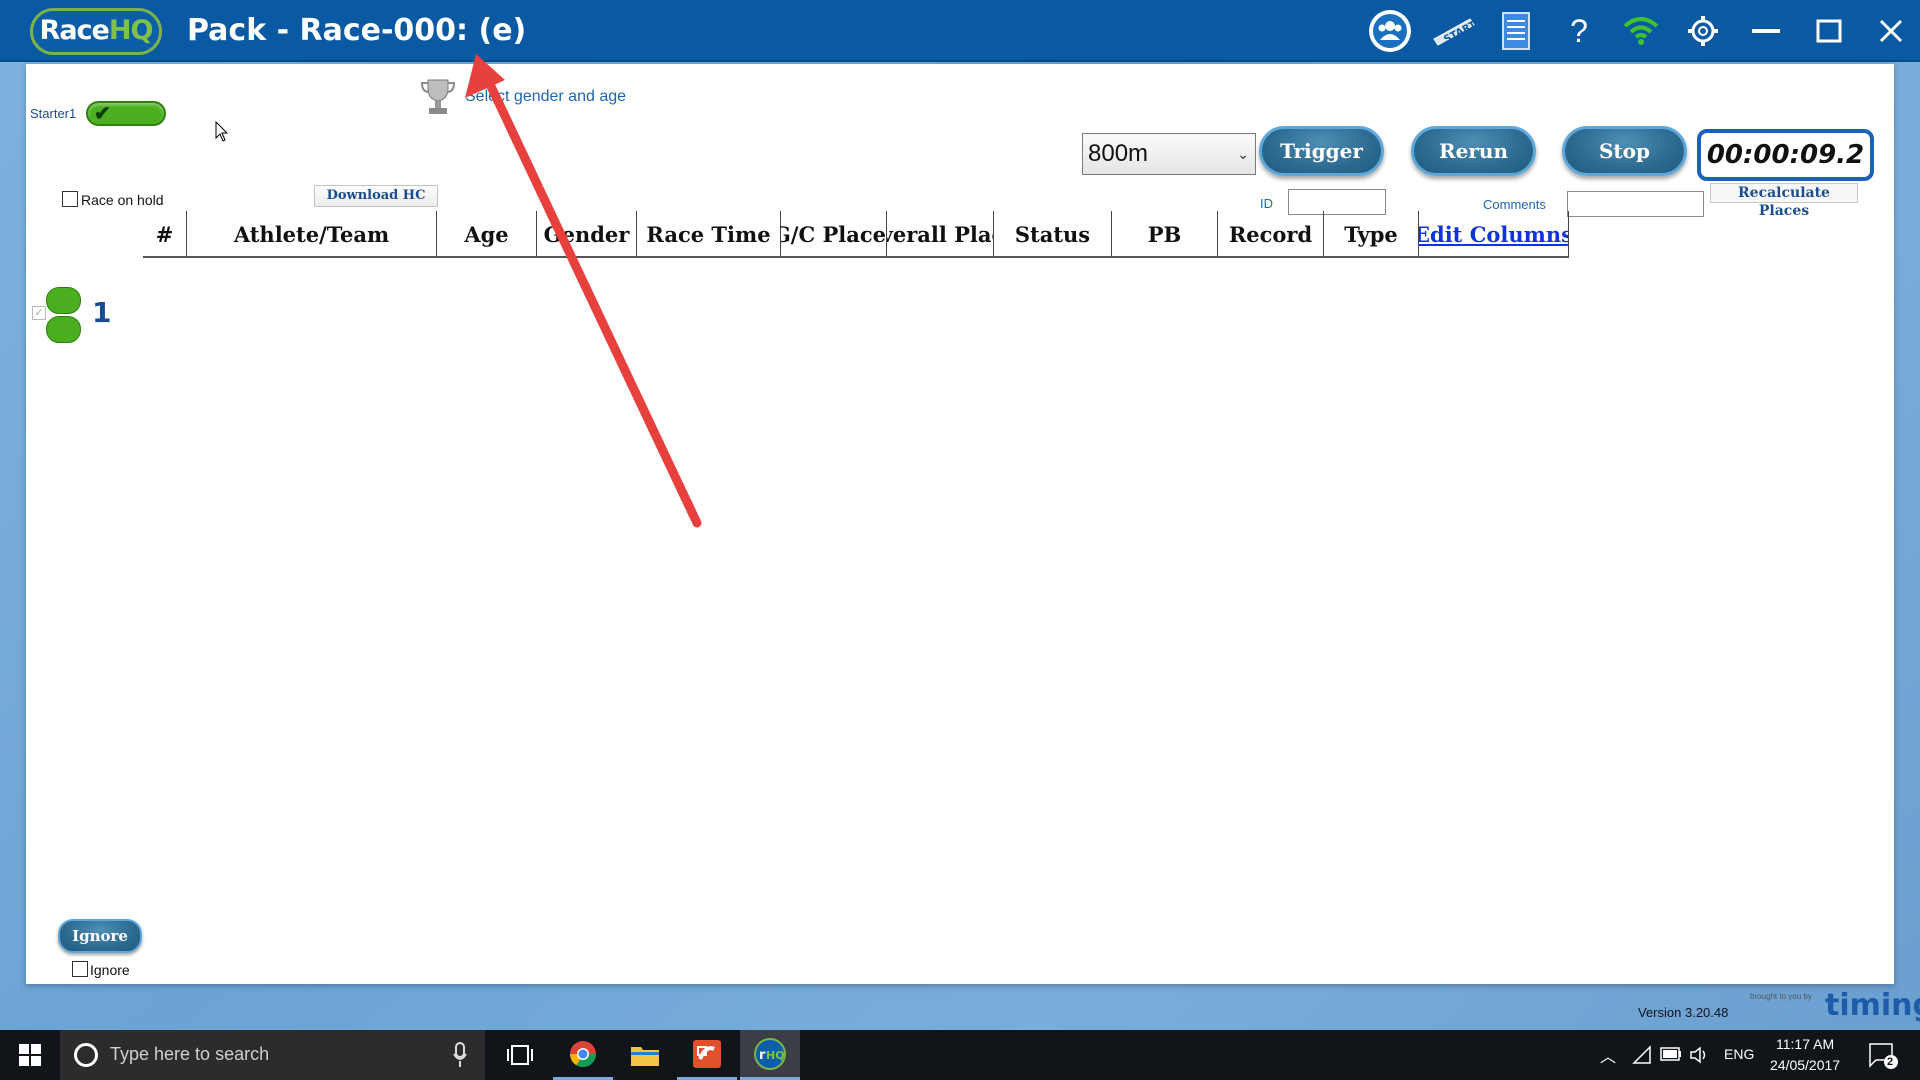 This screenshot has height=1080, width=1920. I want to click on edit-columns-link: Edit Columns, so click(1494, 234).